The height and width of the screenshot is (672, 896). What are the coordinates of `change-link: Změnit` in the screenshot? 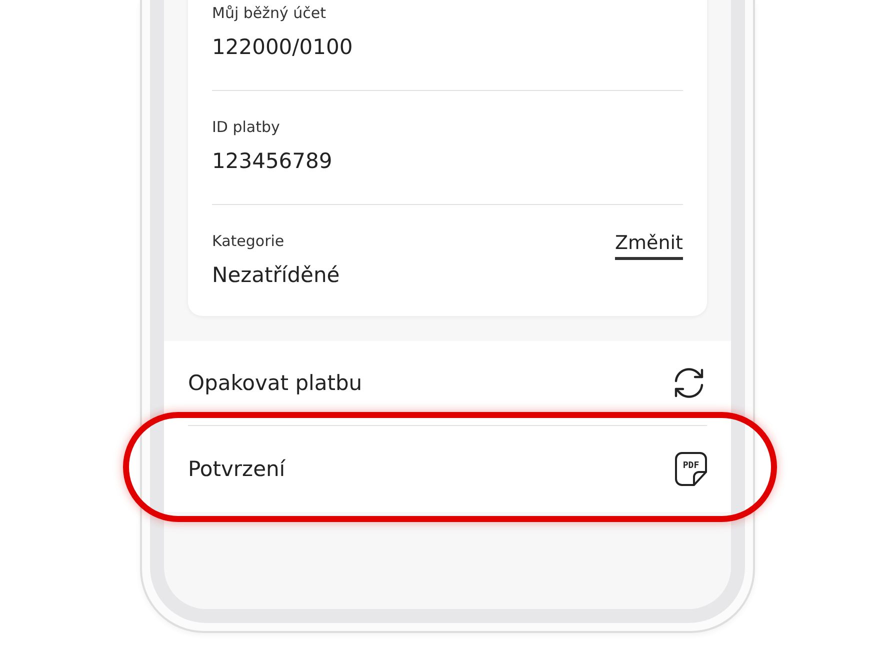 It's located at (649, 245).